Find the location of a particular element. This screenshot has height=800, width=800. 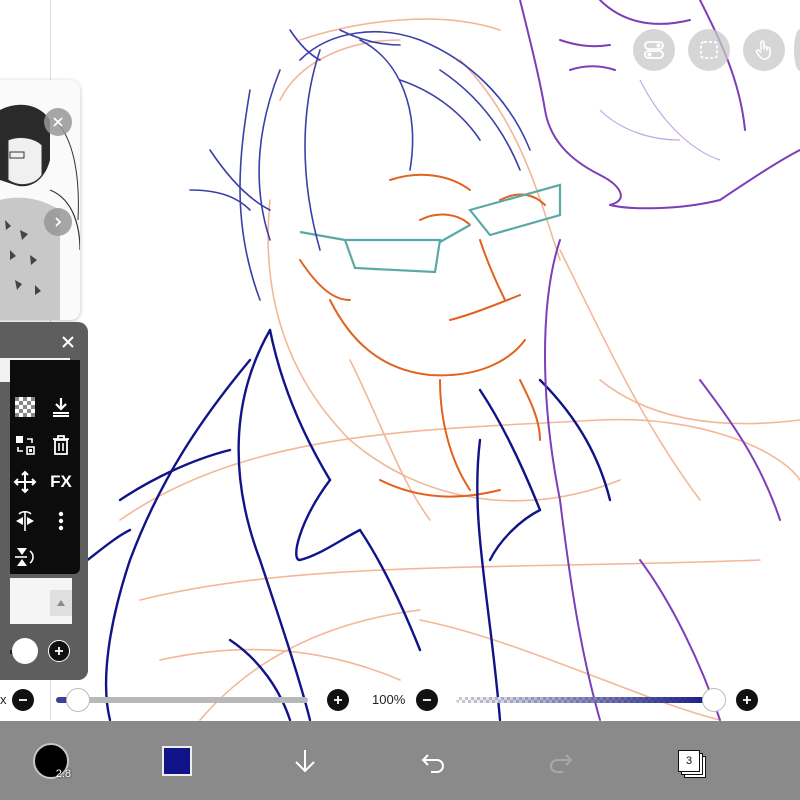

bottom-toolbar: 2.8 3 is located at coordinates (400, 760).